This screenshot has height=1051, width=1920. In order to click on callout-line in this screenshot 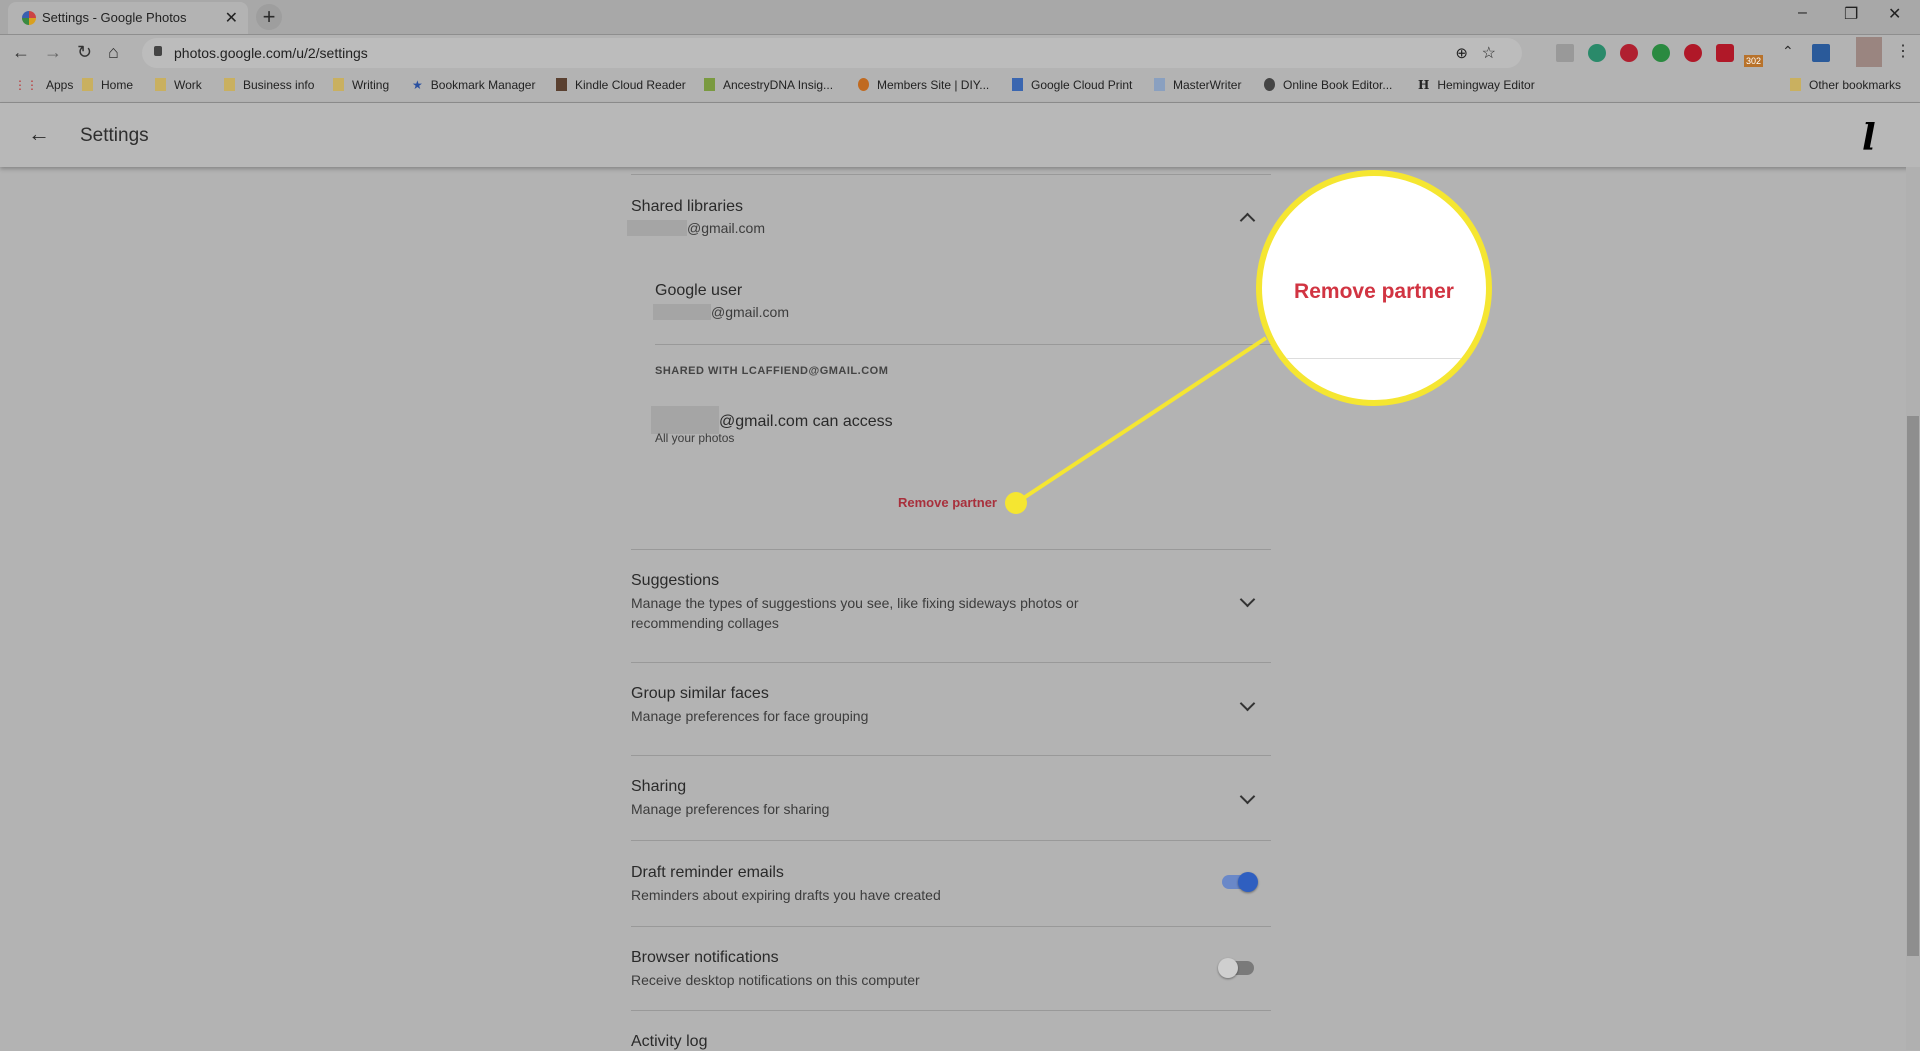, I will do `click(1141, 420)`.